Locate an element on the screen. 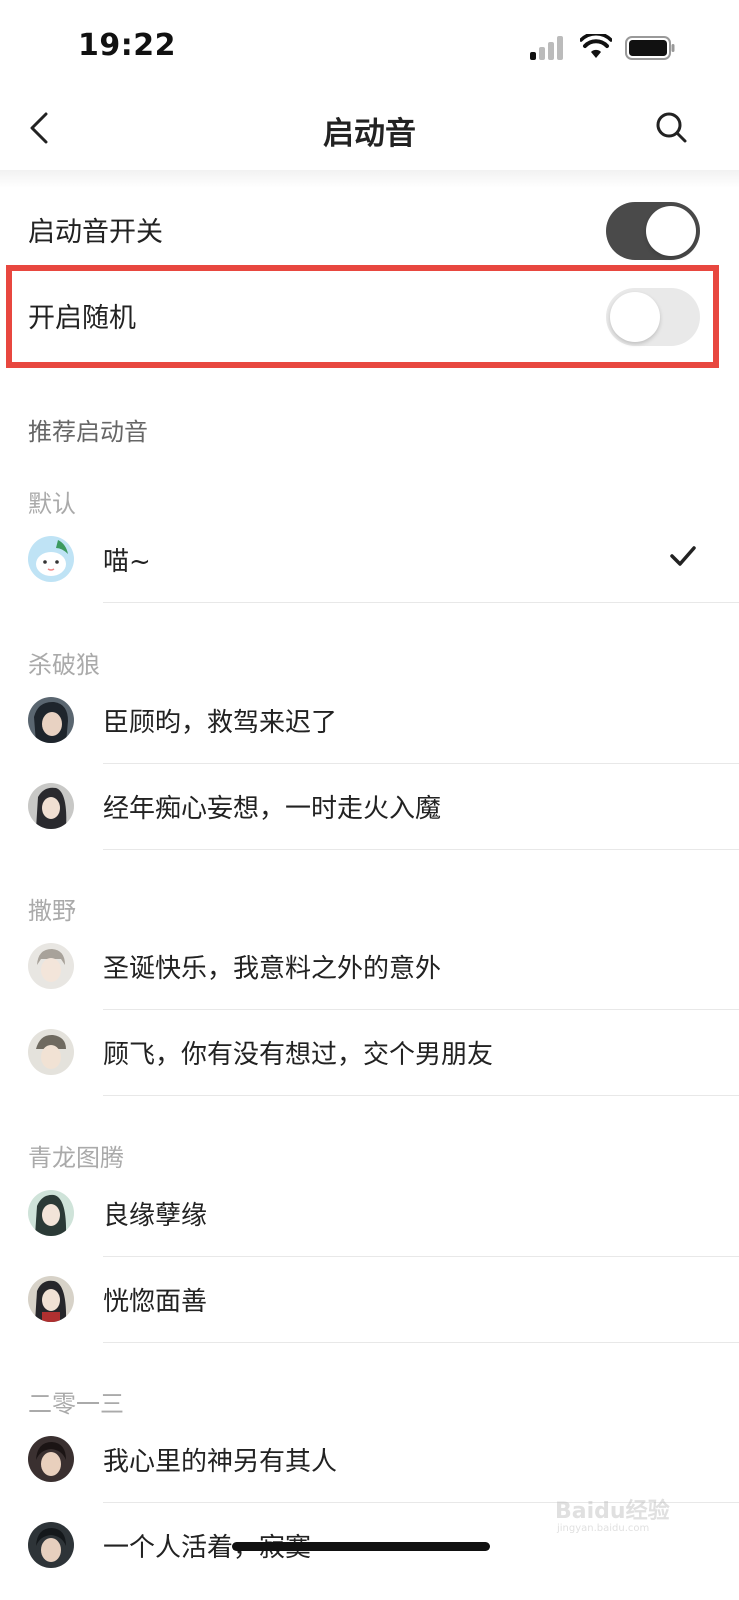 The height and width of the screenshot is (1600, 739). list-item: 经年痴心妄想，一时走火入魔 is located at coordinates (369, 807).